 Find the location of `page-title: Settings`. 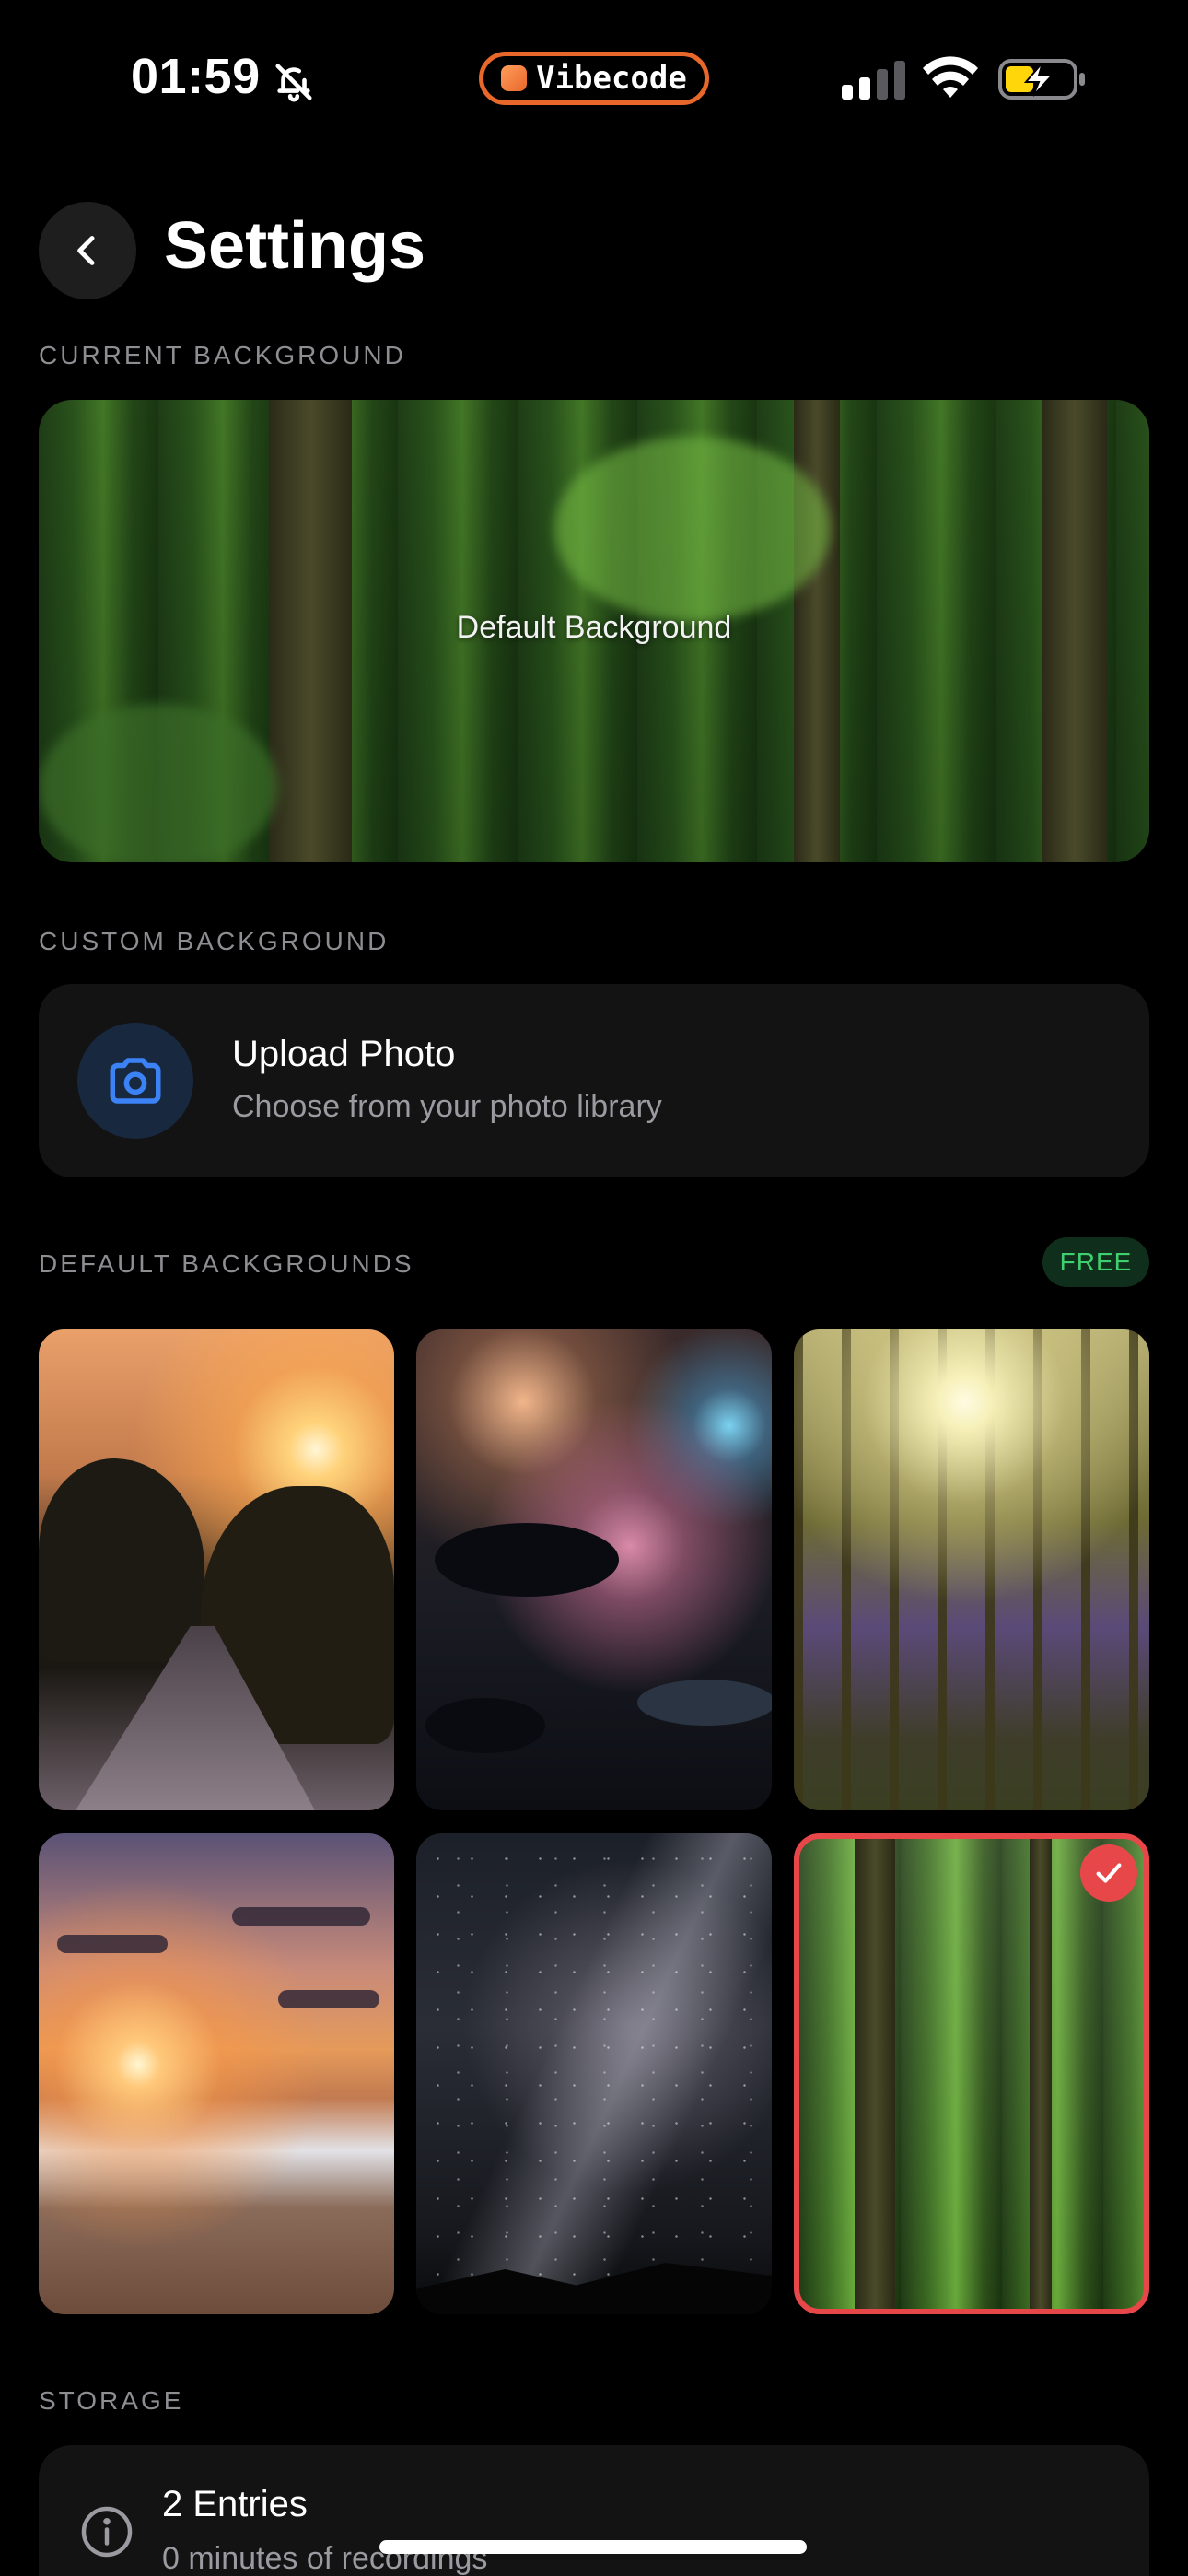

page-title: Settings is located at coordinates (295, 246).